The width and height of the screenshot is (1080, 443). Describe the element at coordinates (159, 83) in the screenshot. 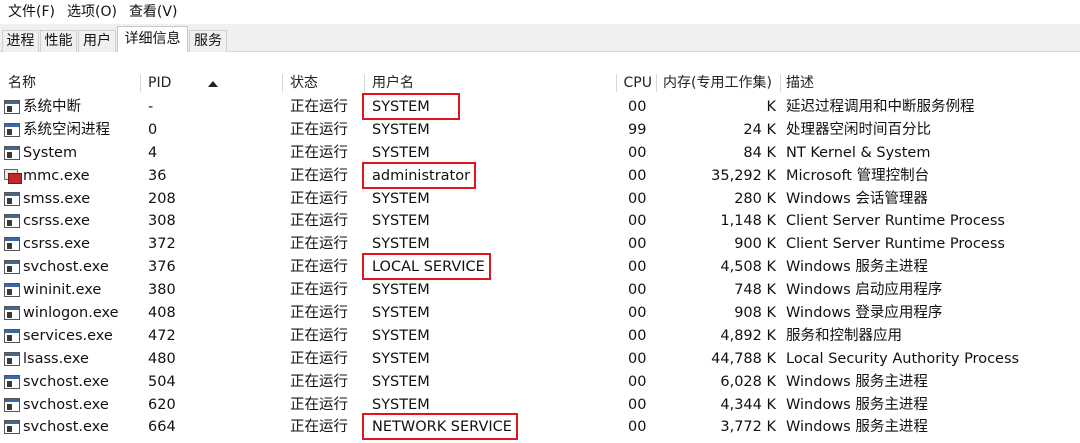

I see `column-pid: PID` at that location.